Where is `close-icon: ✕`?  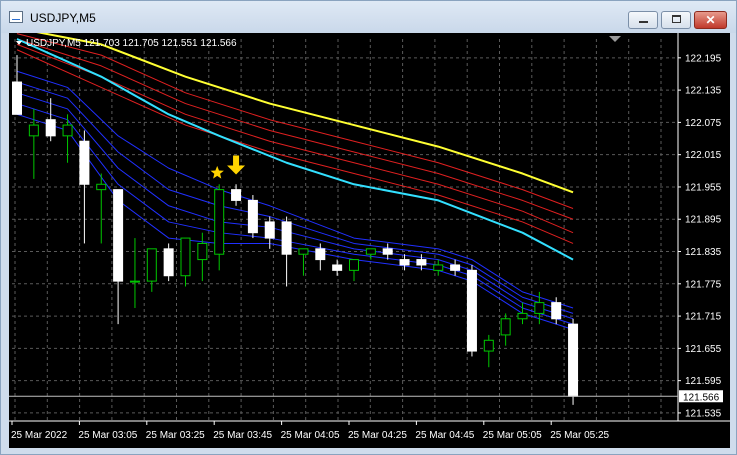
close-icon: ✕ is located at coordinates (710, 20).